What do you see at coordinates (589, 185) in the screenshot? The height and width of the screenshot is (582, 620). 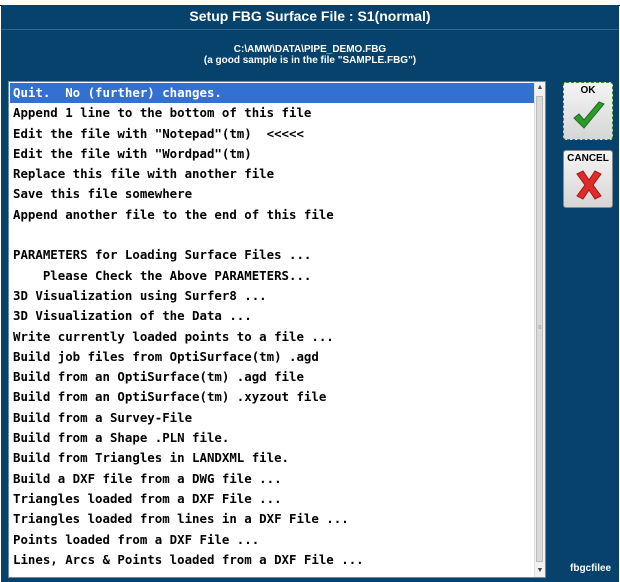 I see `x-icon` at bounding box center [589, 185].